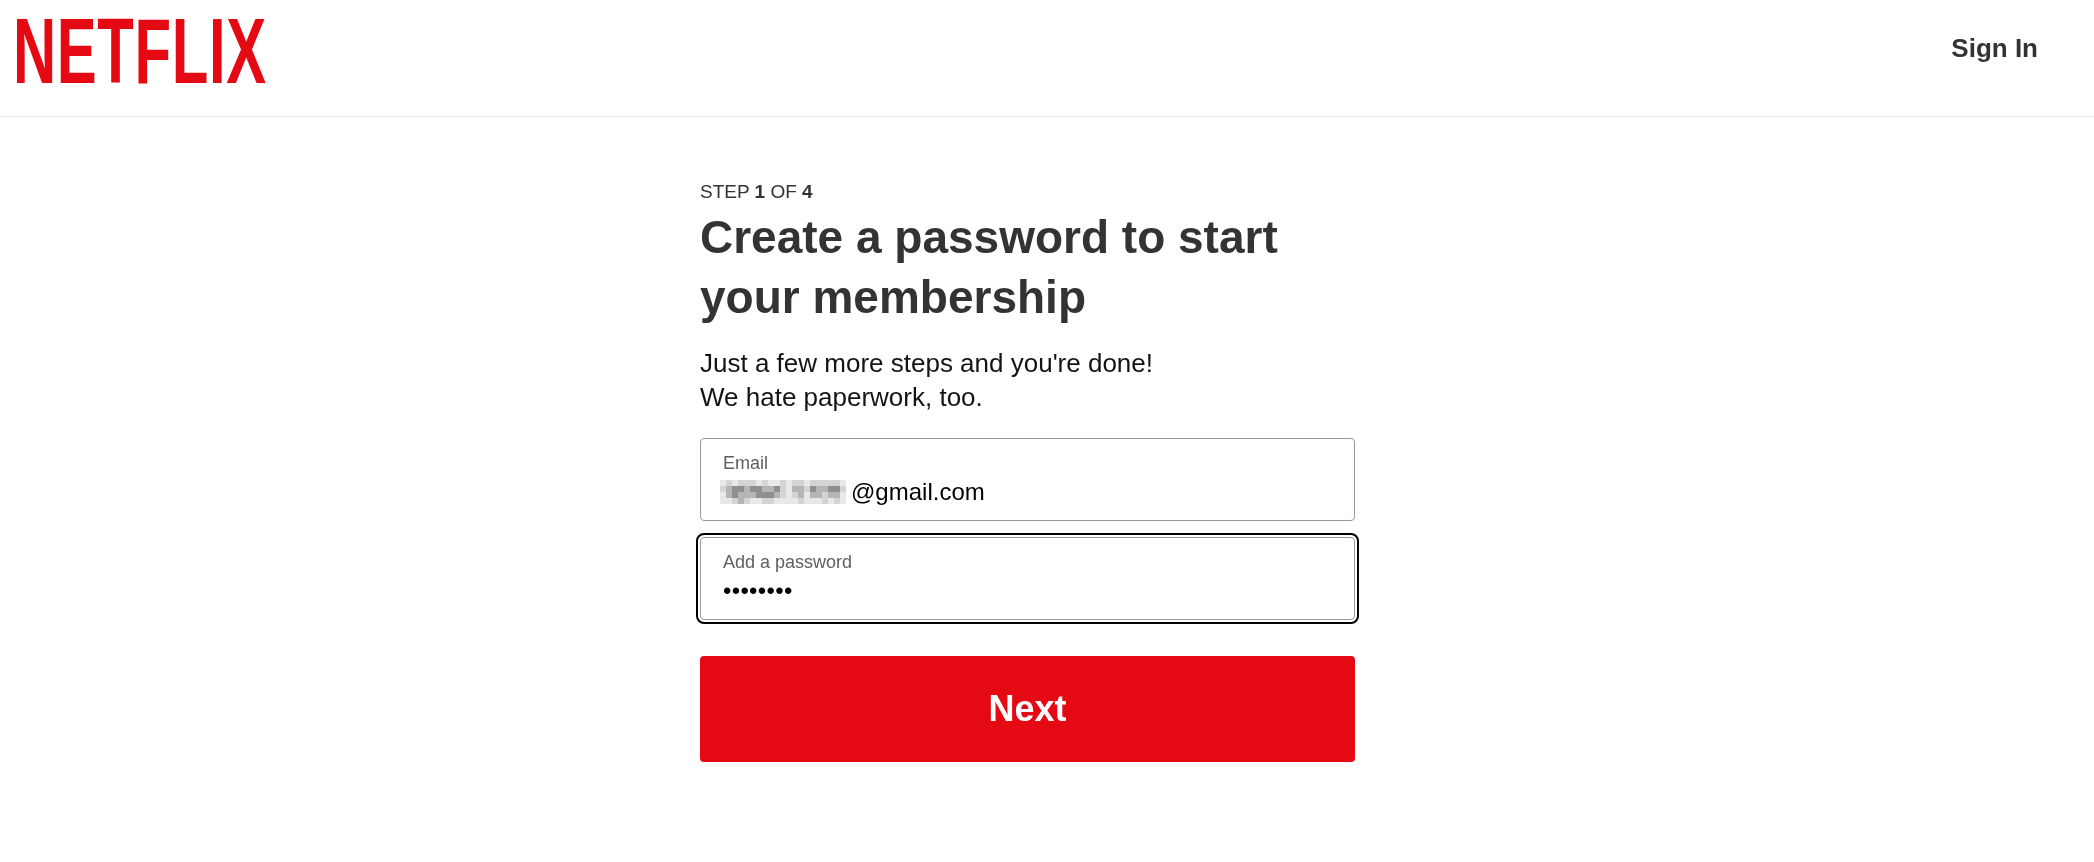  Describe the element at coordinates (1994, 48) in the screenshot. I see `sign-in-link: Sign In` at that location.